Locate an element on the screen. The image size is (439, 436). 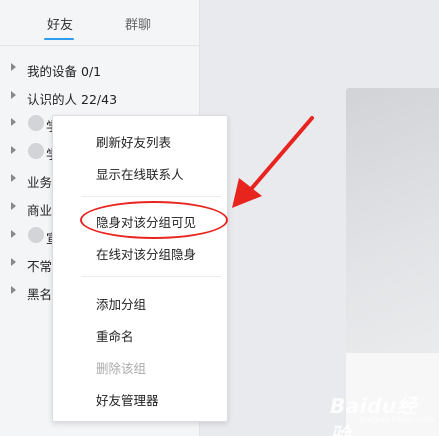
watermark-url: jingyan.baidu.com is located at coordinates (397, 419).